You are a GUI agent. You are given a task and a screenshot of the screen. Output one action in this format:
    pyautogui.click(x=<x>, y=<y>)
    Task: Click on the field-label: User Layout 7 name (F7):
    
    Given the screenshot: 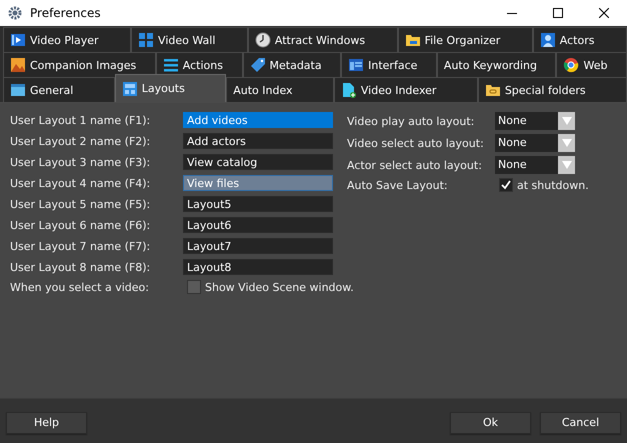 What is the action you would take?
    pyautogui.click(x=81, y=246)
    